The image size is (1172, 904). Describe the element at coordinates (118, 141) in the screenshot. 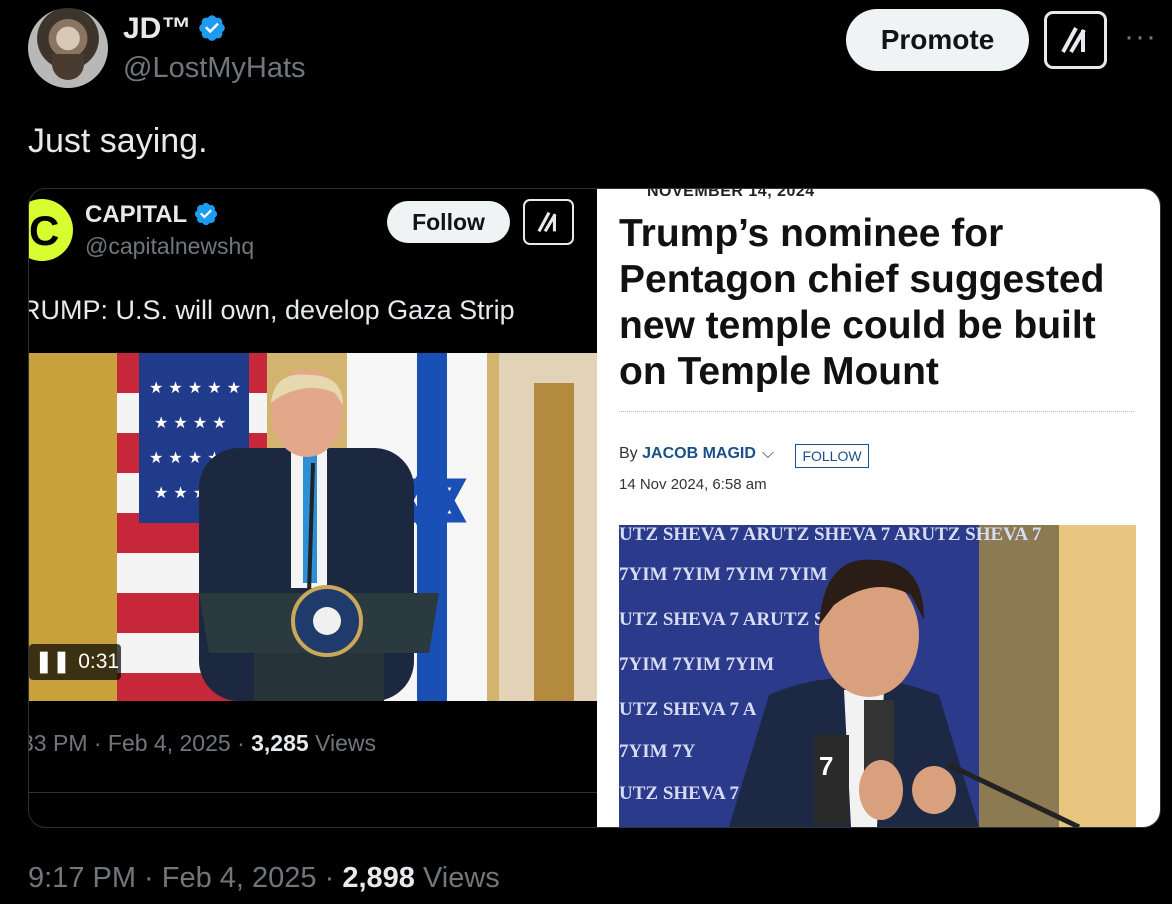

I see `tweet-text: Just saying.` at that location.